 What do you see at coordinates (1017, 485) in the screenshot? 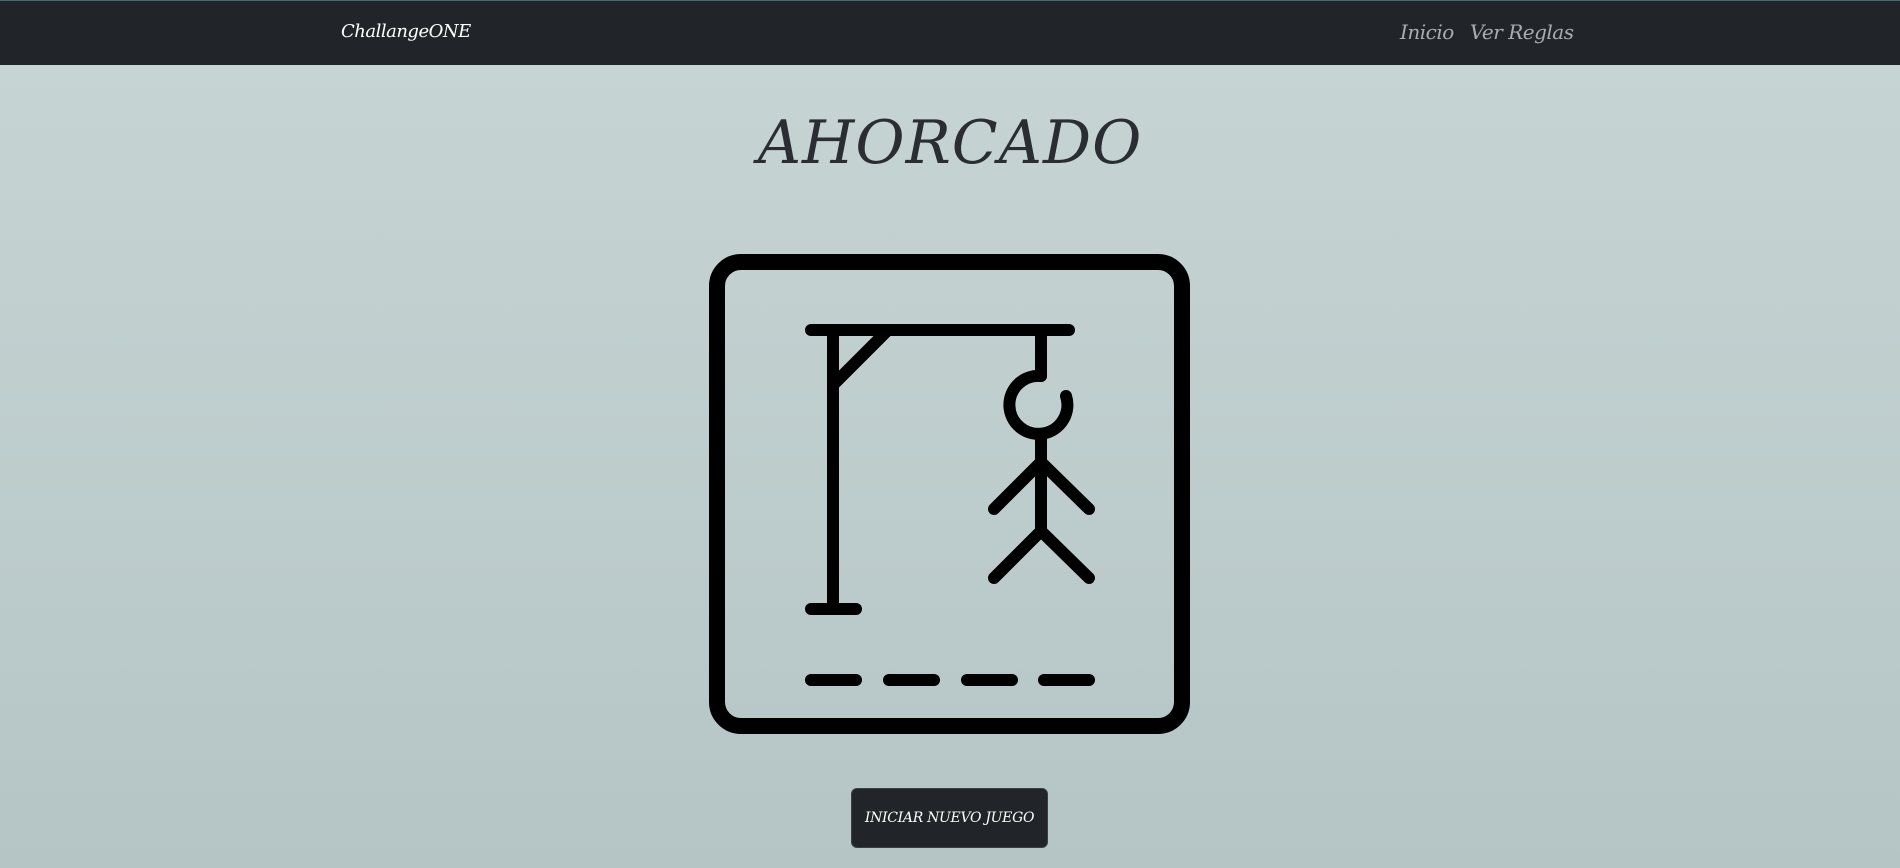
I see `stickman-arm-left` at bounding box center [1017, 485].